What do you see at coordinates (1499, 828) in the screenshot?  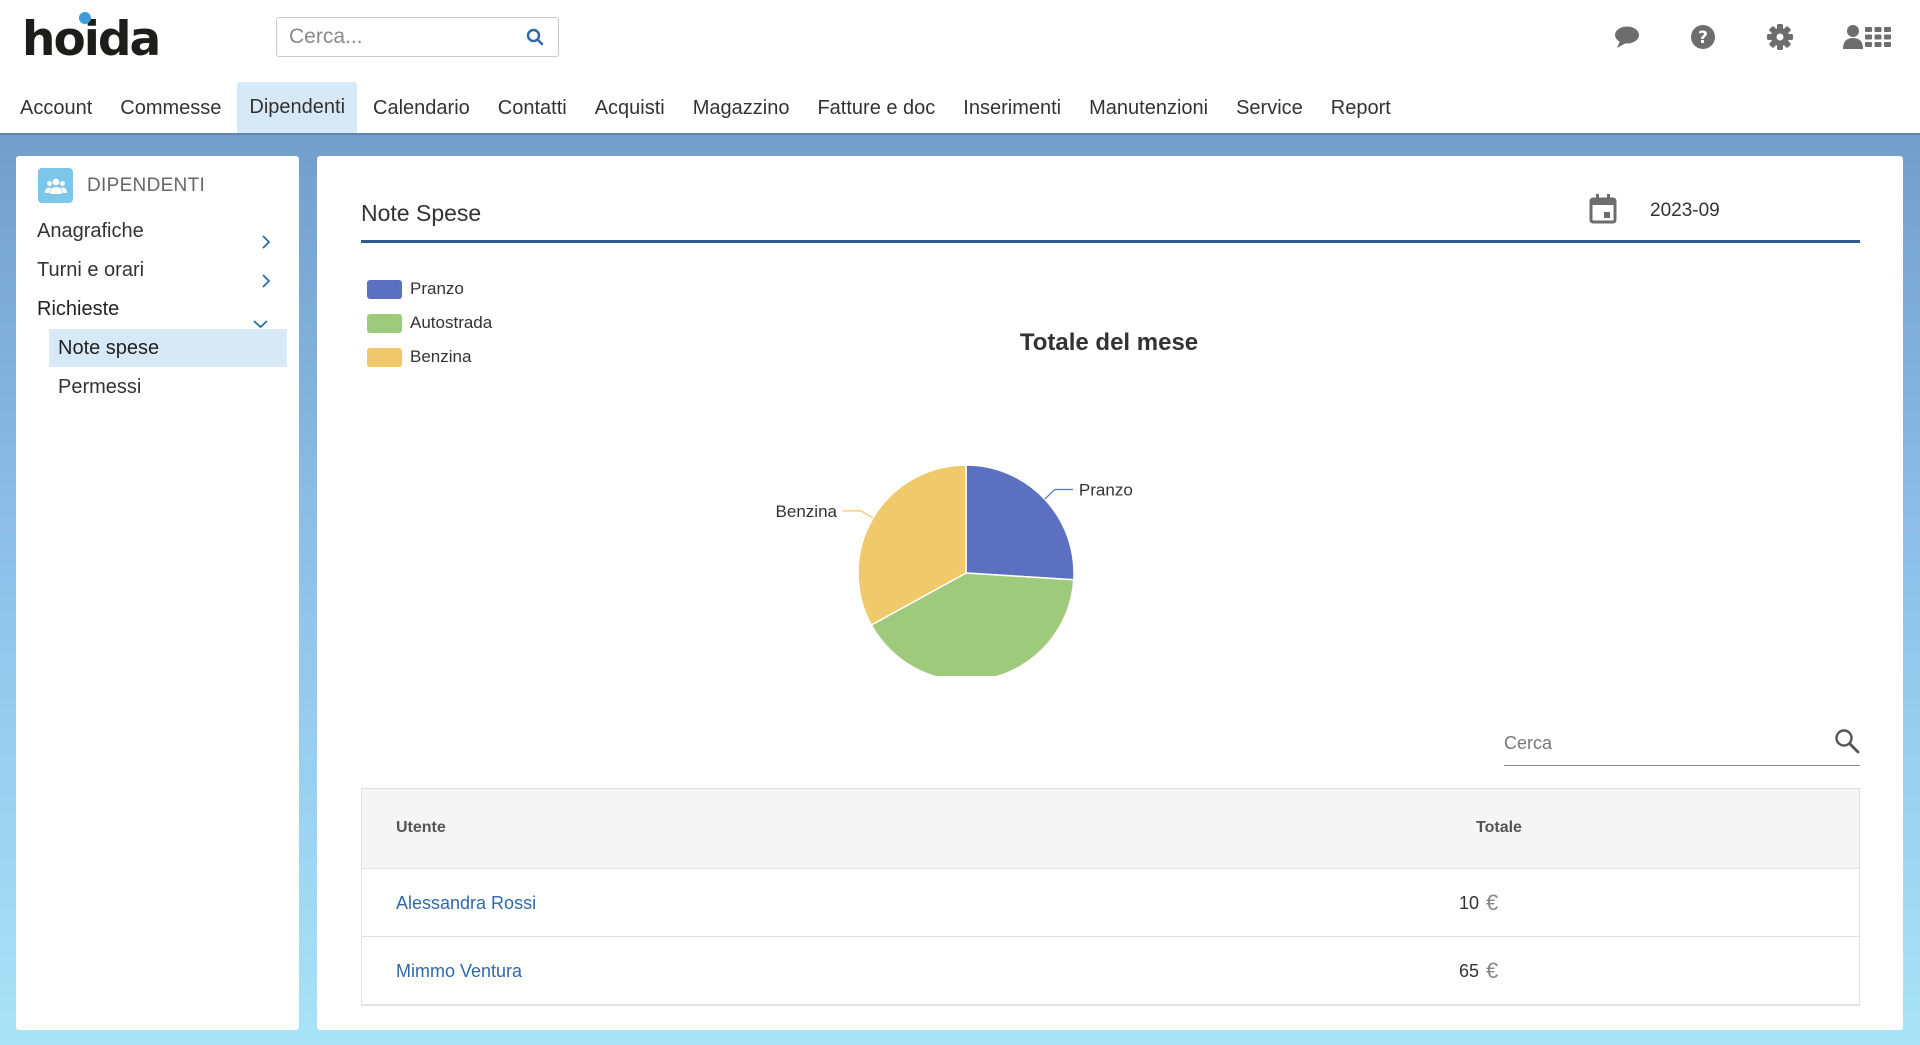 I see `column-header-totale: Totale` at bounding box center [1499, 828].